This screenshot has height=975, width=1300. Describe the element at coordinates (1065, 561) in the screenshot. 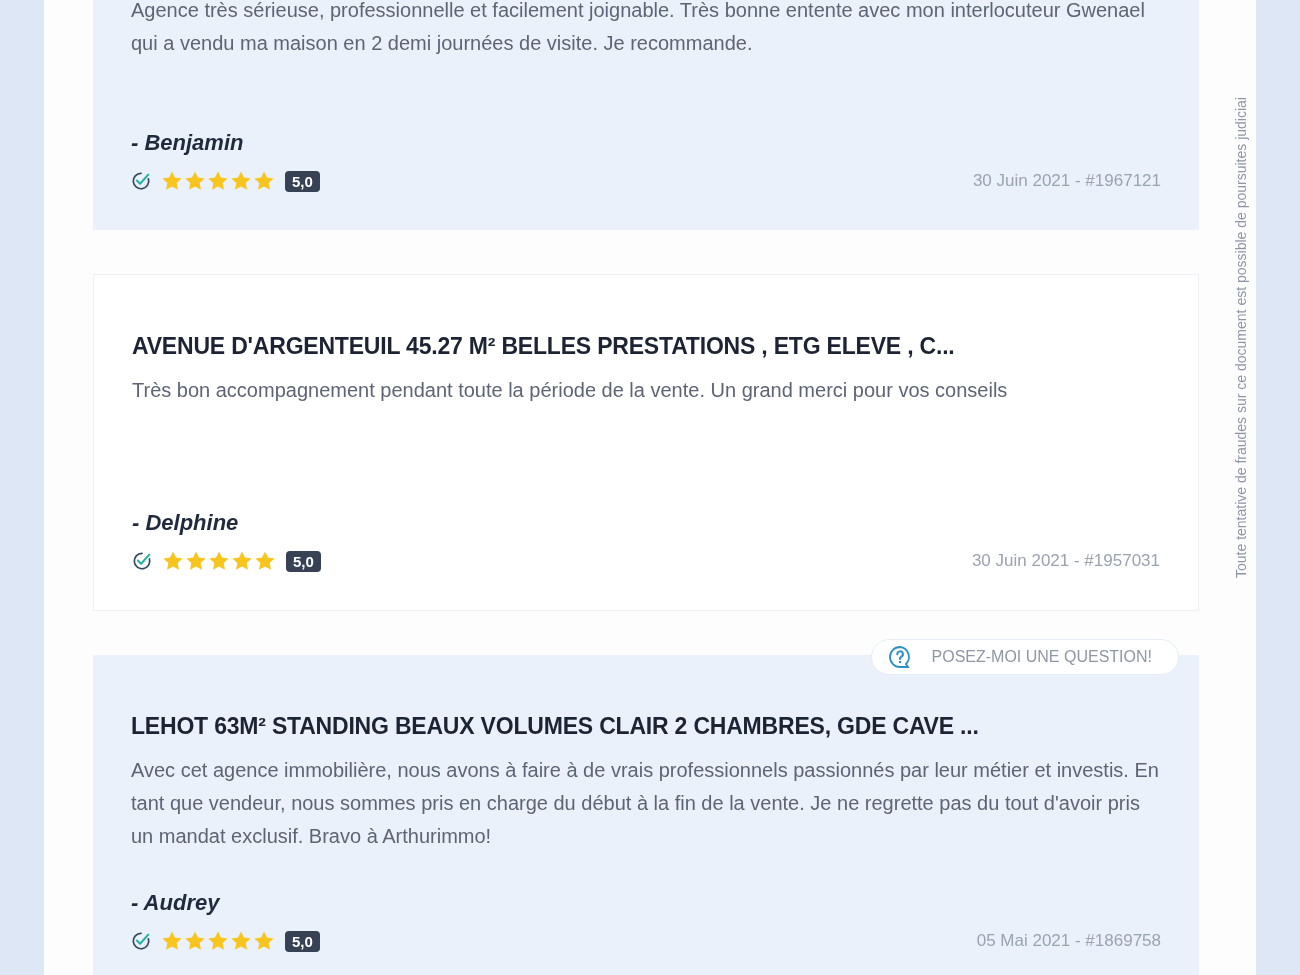

I see `review-date: 30 Juin 2021 - #1957031` at that location.